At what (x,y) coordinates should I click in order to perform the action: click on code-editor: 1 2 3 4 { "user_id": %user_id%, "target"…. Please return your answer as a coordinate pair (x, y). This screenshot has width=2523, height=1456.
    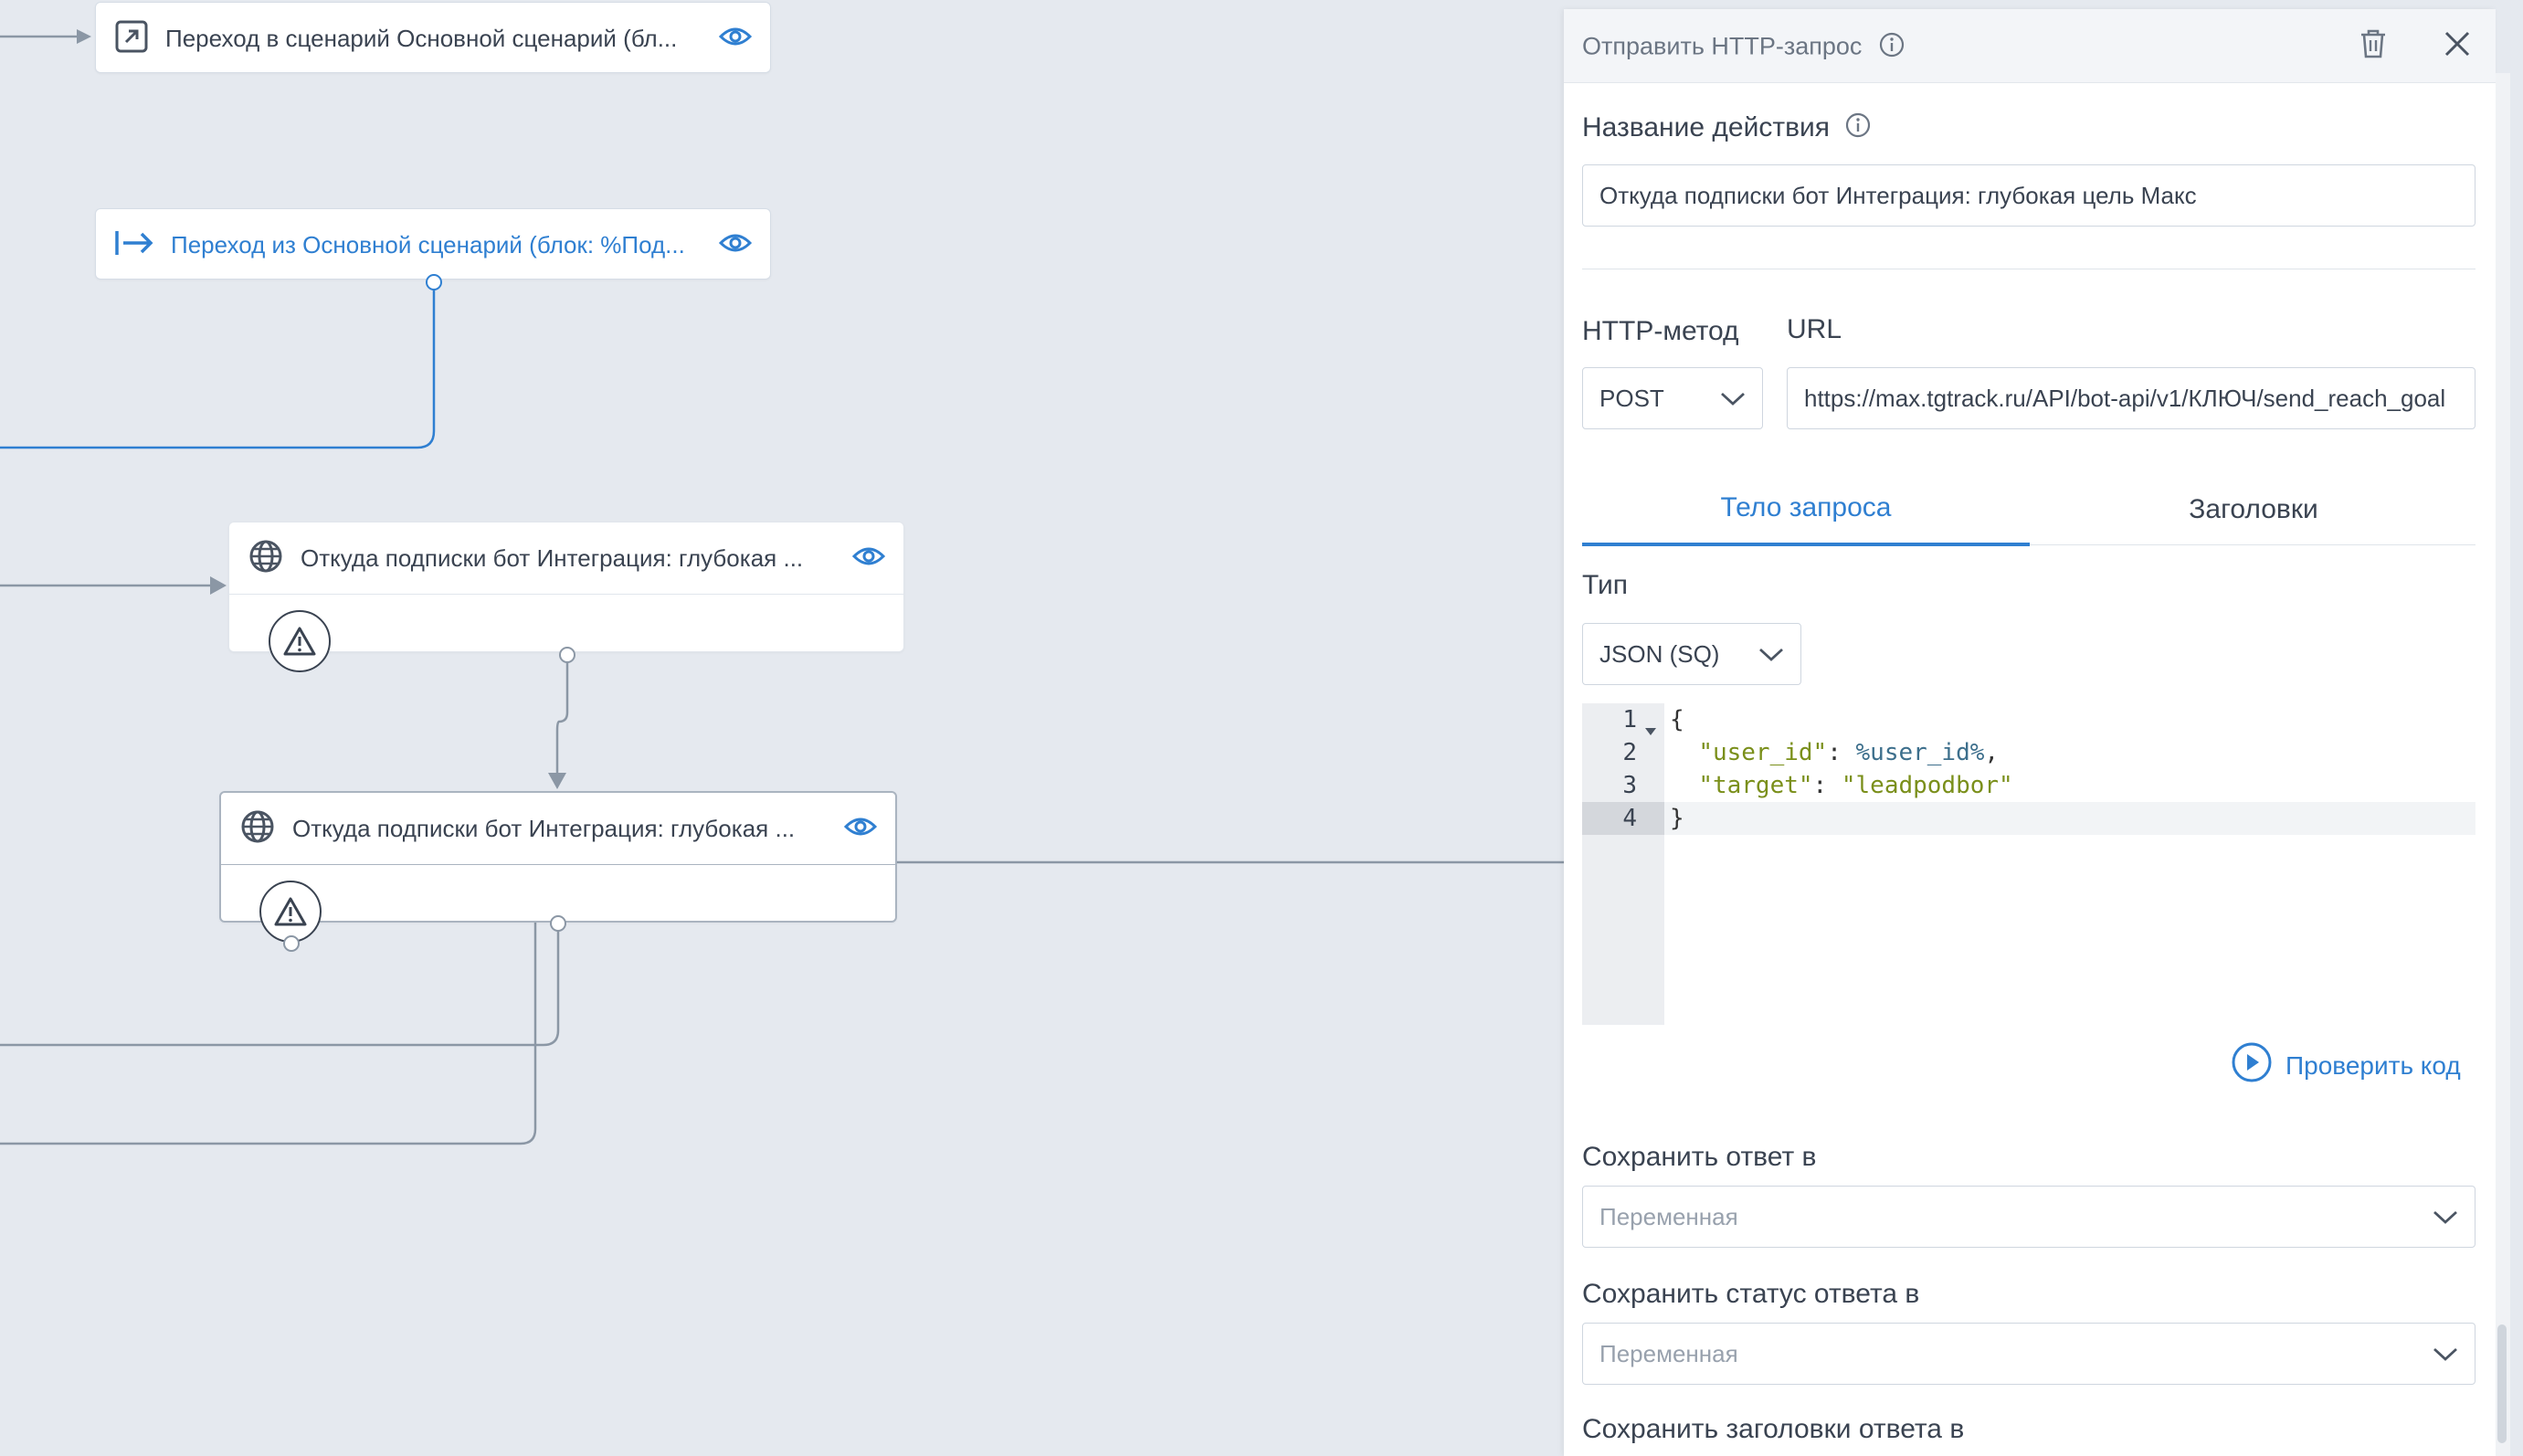
    Looking at the image, I should click on (2028, 864).